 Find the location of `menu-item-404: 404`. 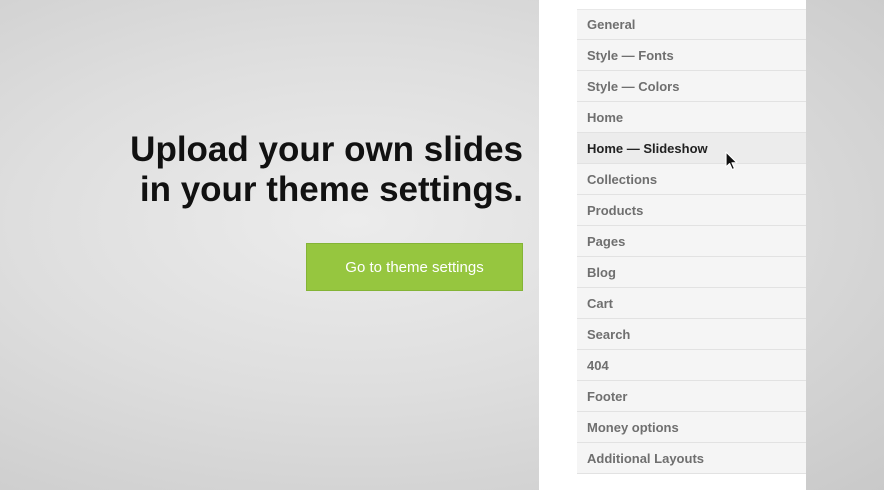

menu-item-404: 404 is located at coordinates (691, 365).